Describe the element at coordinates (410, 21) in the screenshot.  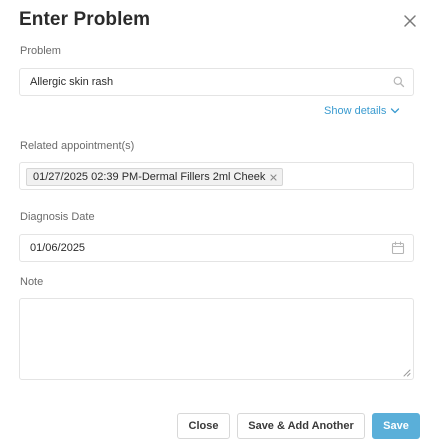
I see `close-icon` at that location.